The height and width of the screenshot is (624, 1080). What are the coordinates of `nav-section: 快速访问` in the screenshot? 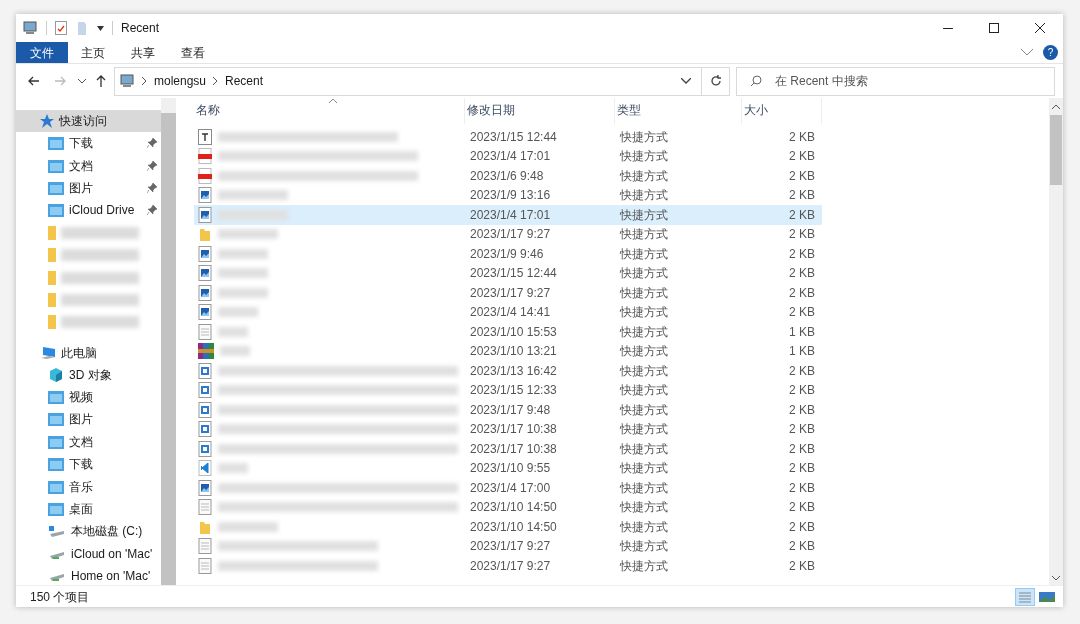 It's located at (88, 121).